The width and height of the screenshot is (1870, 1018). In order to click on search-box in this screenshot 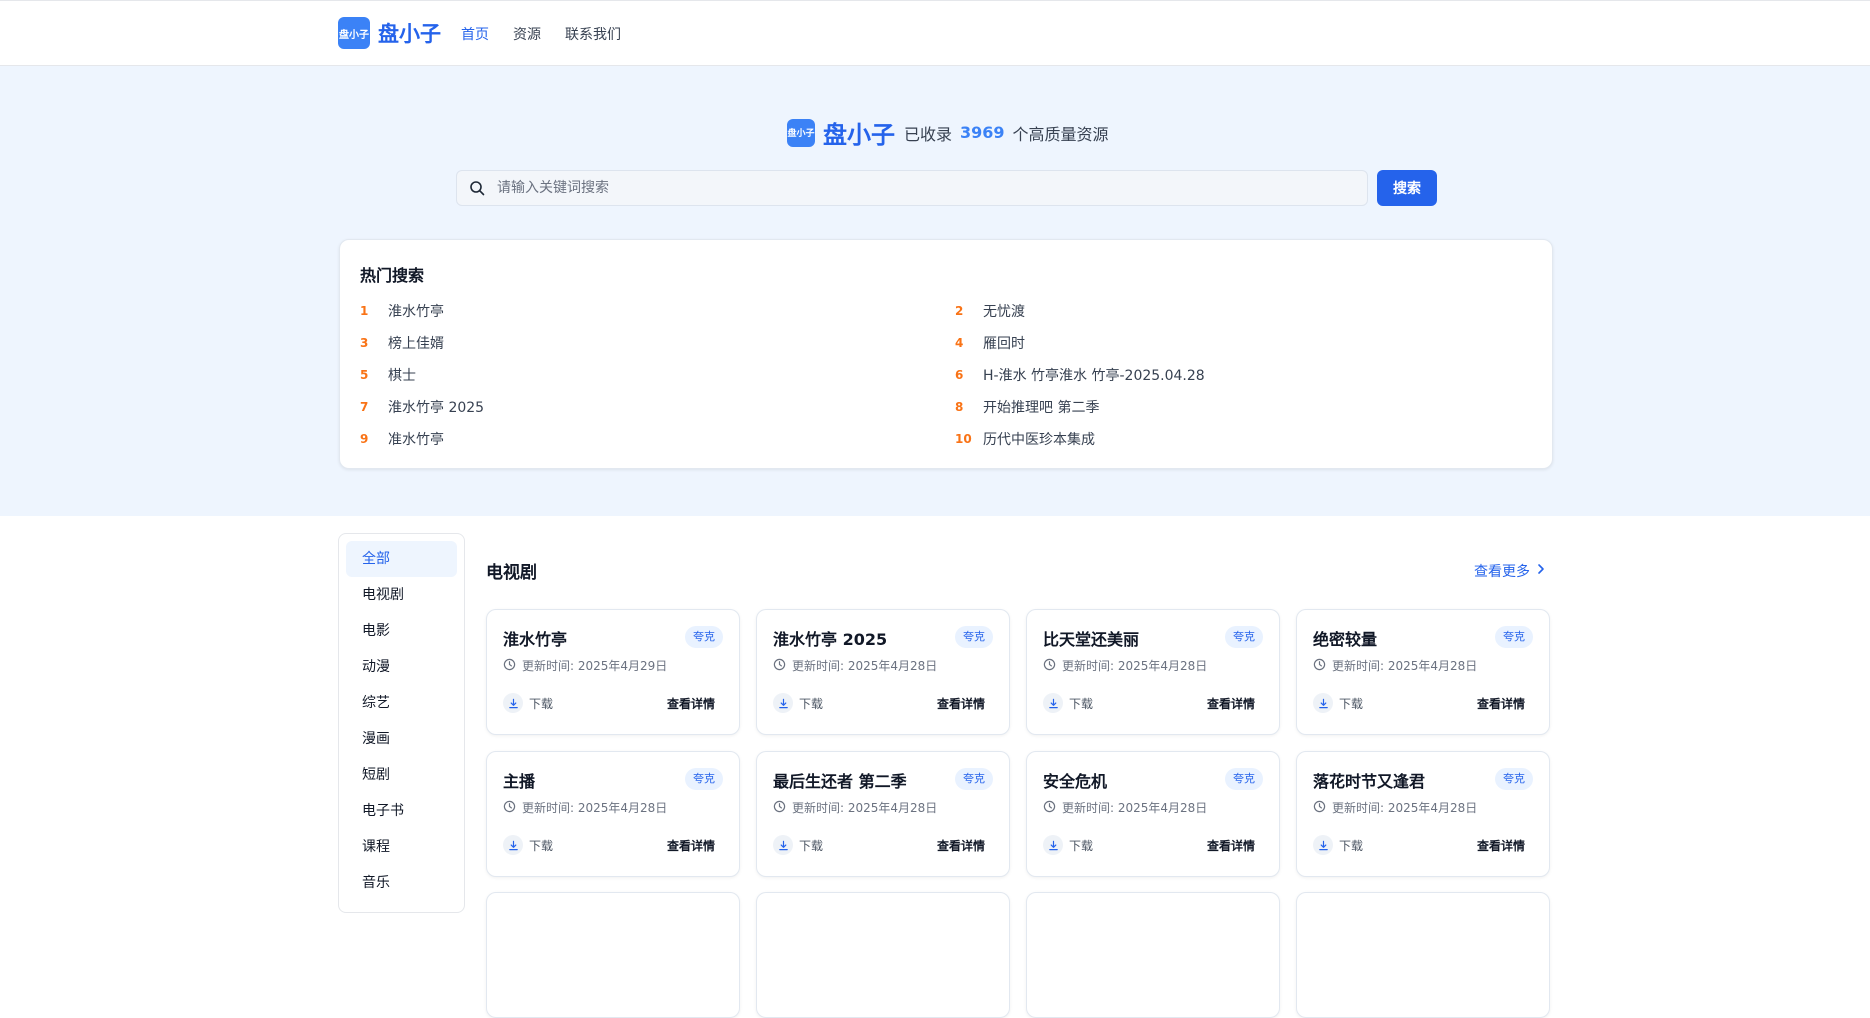, I will do `click(912, 188)`.